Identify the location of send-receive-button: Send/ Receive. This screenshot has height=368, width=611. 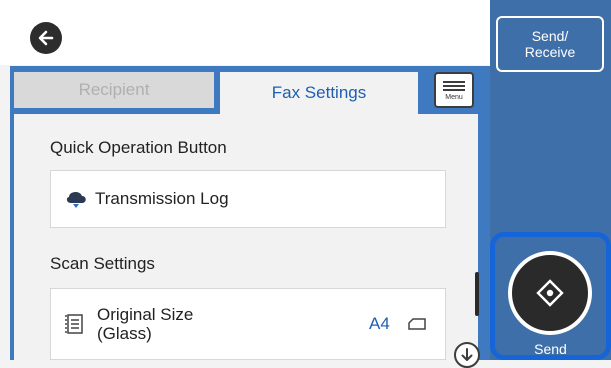
(550, 44).